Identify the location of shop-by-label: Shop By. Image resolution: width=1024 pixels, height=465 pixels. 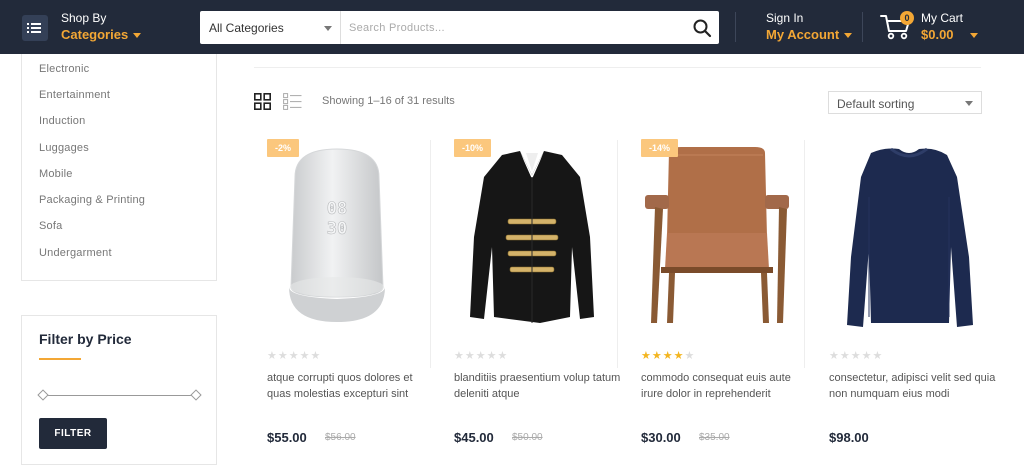
(84, 18).